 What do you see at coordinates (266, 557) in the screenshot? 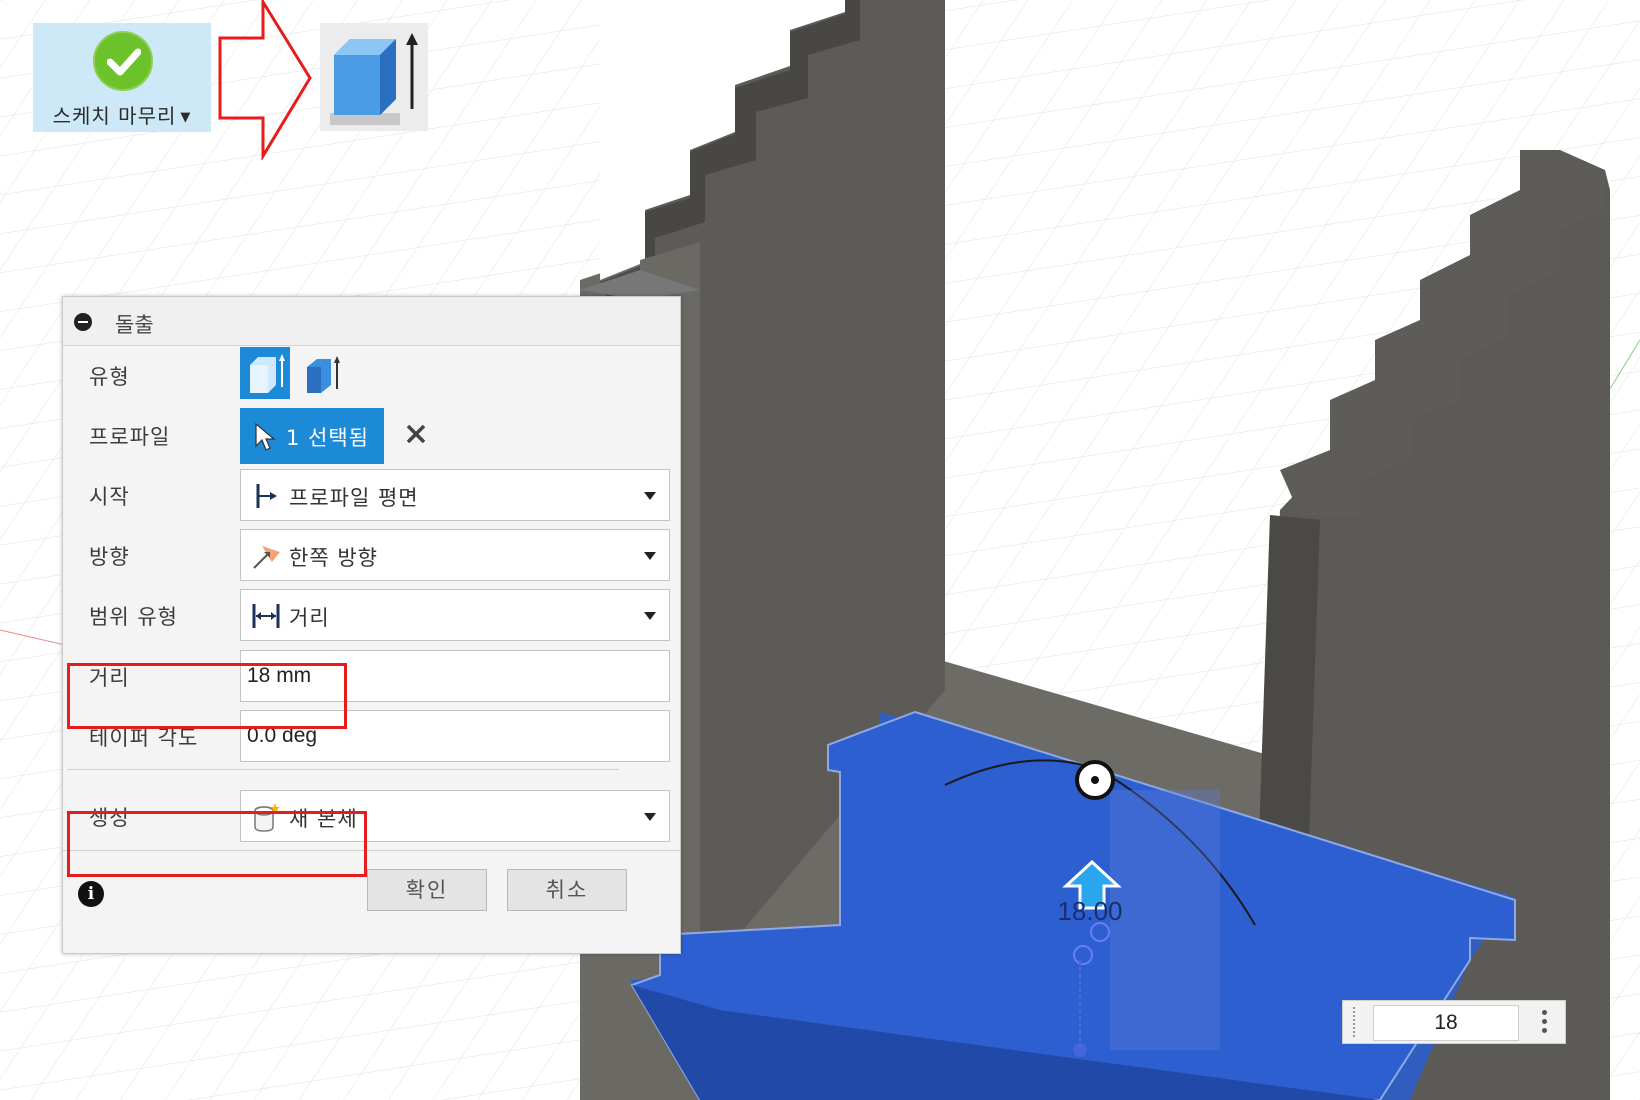
I see `one-side-direction-icon` at bounding box center [266, 557].